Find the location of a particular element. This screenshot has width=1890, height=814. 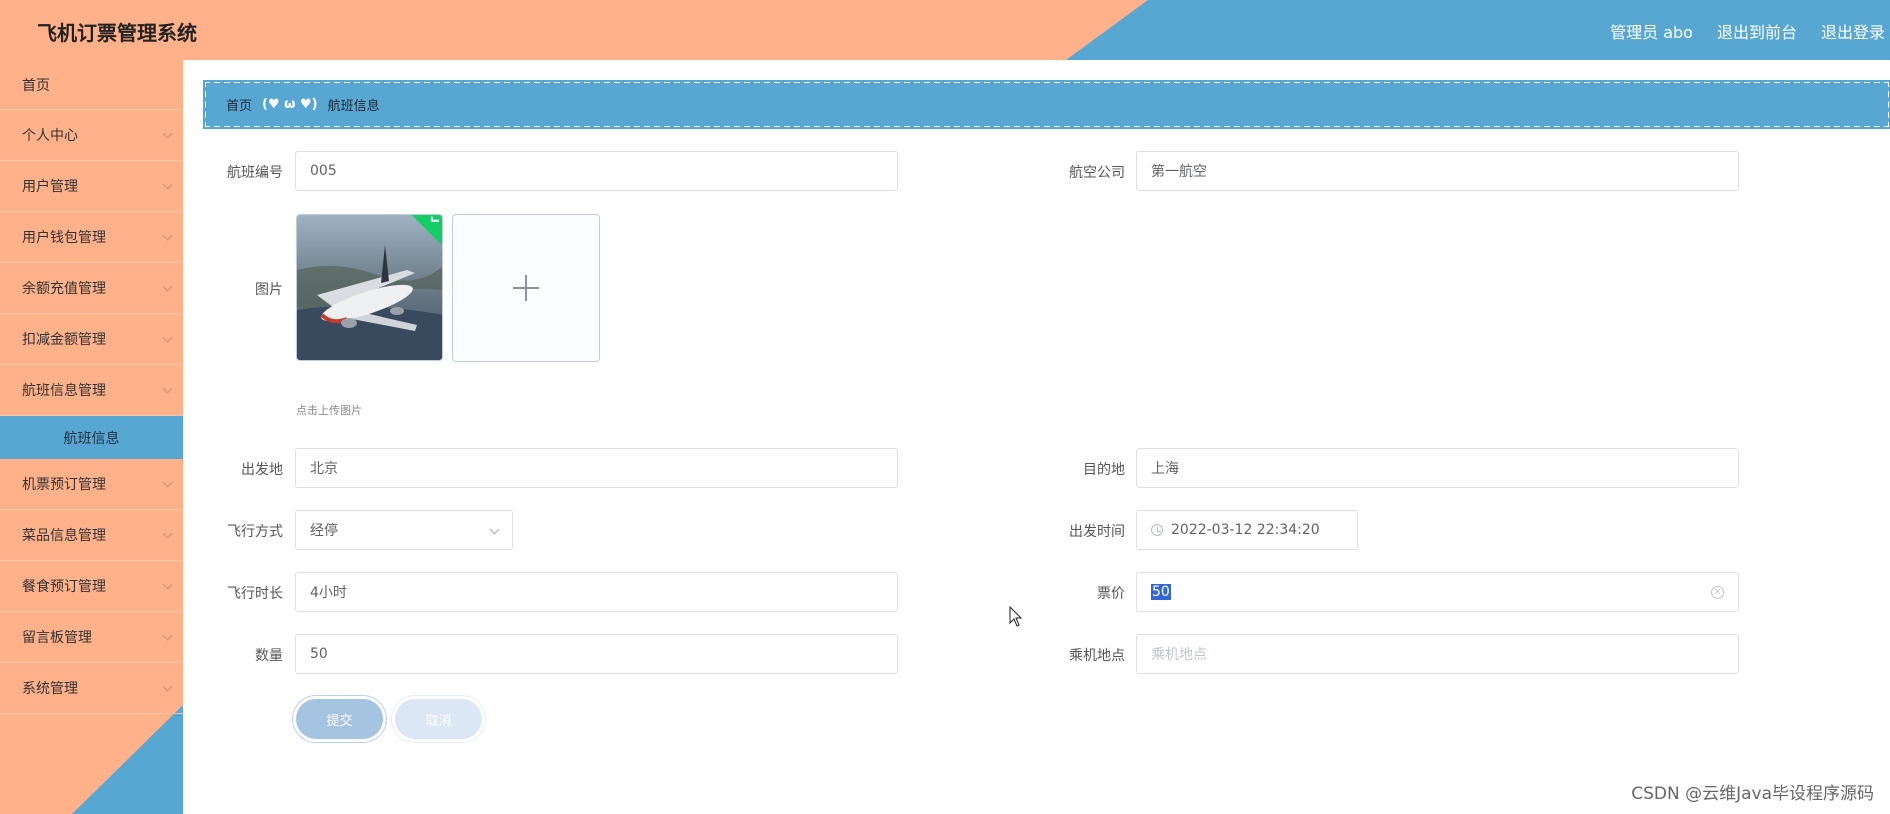

sidebar-subitem-label: 航班信息 is located at coordinates (91, 438).